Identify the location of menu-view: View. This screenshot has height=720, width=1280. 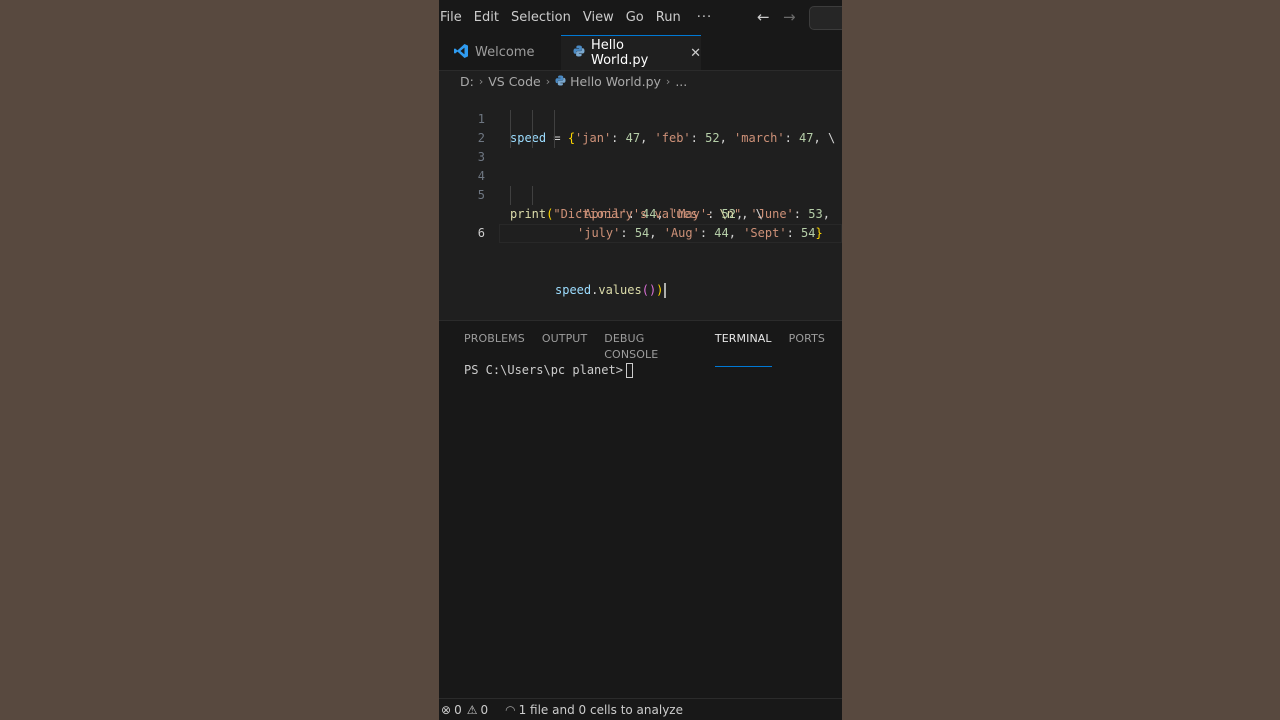
(598, 17).